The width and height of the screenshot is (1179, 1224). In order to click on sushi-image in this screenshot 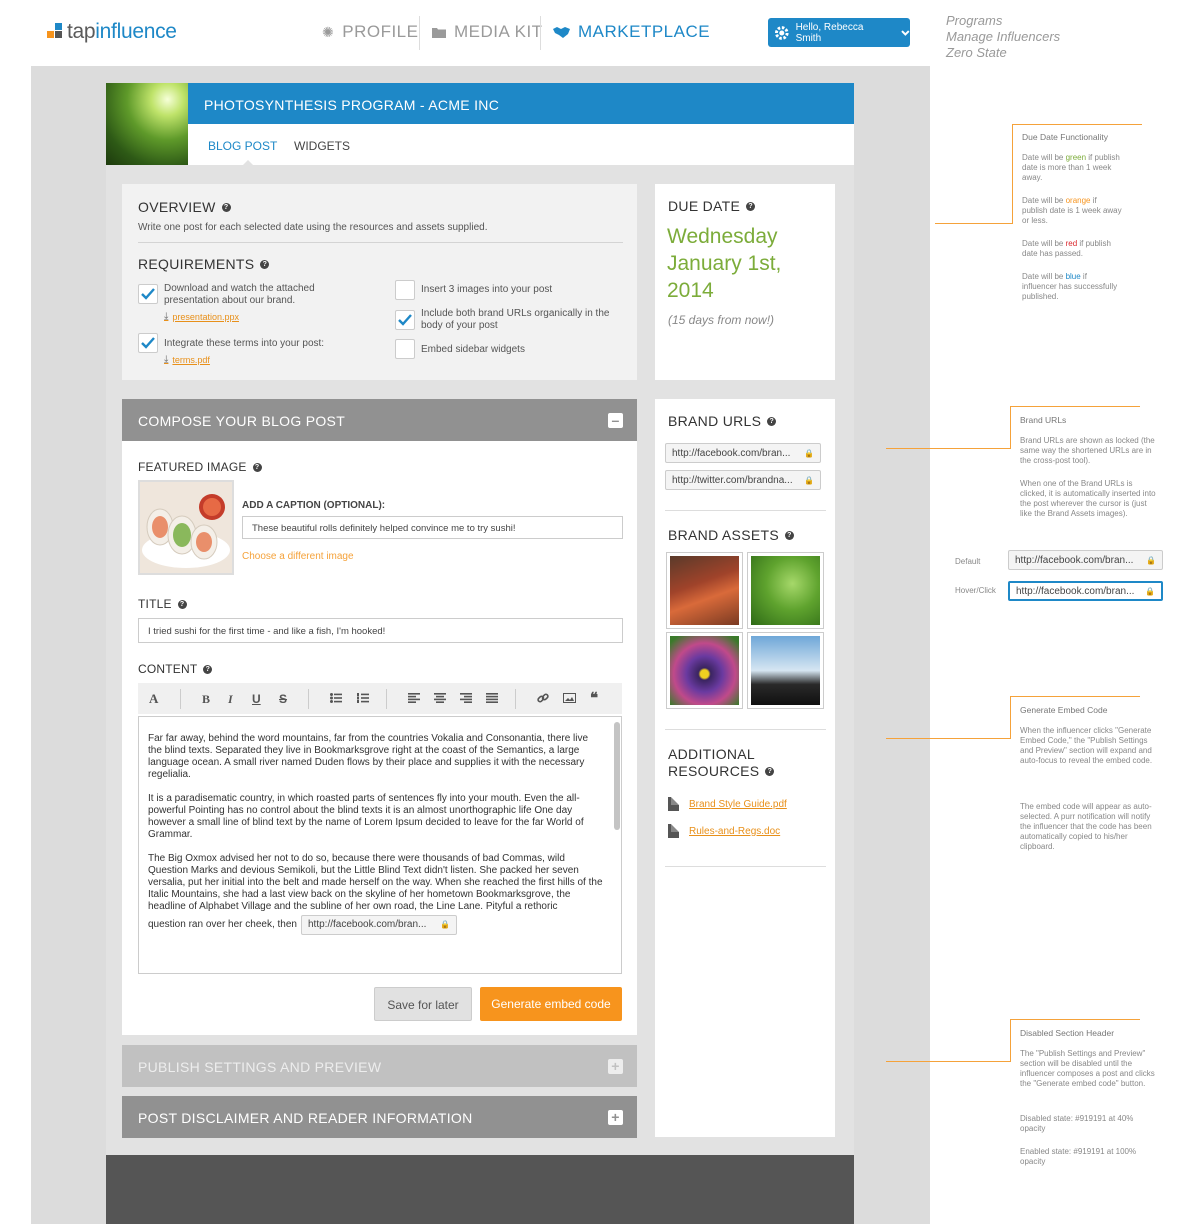, I will do `click(186, 527)`.